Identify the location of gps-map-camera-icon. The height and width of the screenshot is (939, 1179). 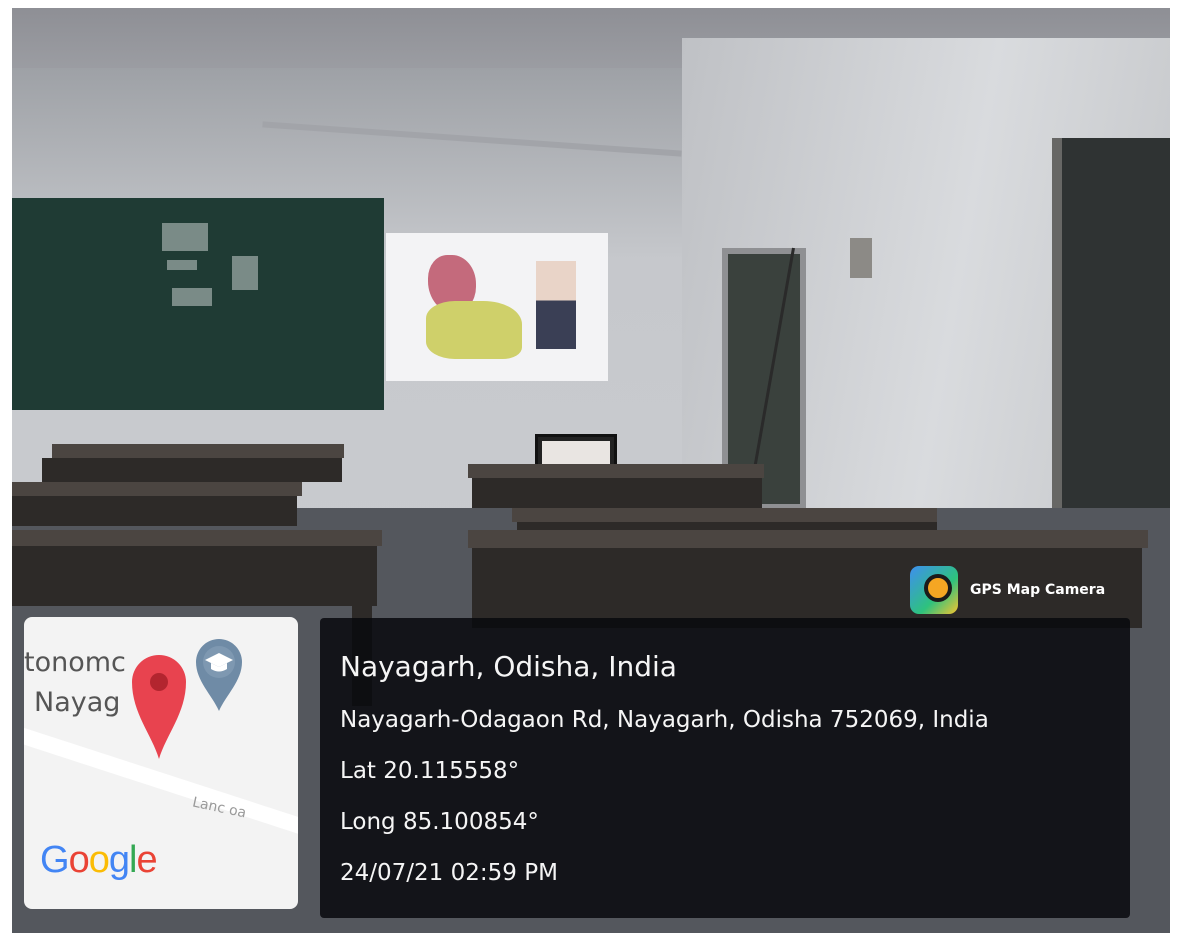
(934, 590).